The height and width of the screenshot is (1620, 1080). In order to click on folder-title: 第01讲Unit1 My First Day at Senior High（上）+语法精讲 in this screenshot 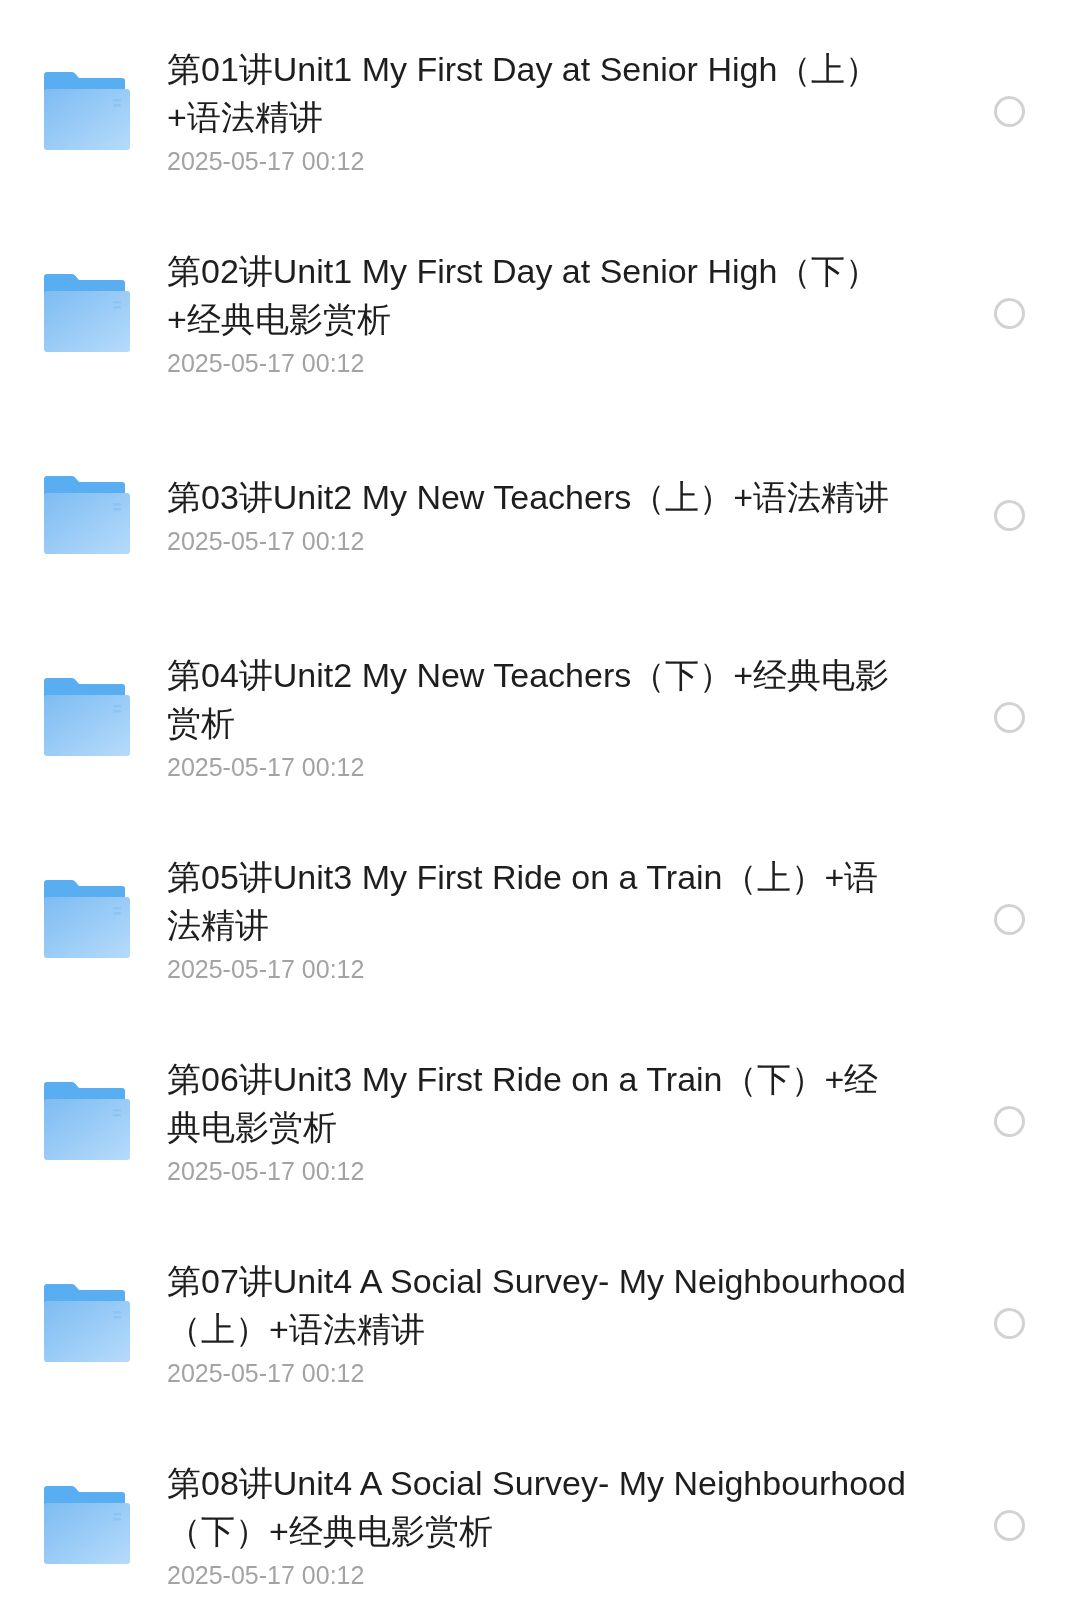, I will do `click(524, 93)`.